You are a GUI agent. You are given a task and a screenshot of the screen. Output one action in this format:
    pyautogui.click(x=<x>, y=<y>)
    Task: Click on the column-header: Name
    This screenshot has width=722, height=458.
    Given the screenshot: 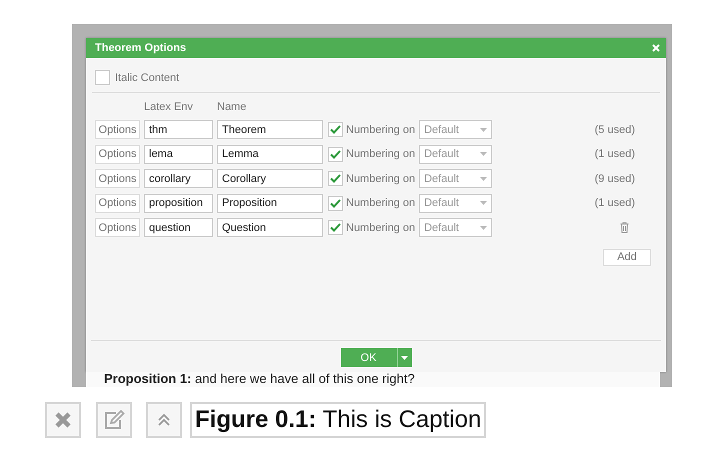 What is the action you would take?
    pyautogui.click(x=231, y=107)
    